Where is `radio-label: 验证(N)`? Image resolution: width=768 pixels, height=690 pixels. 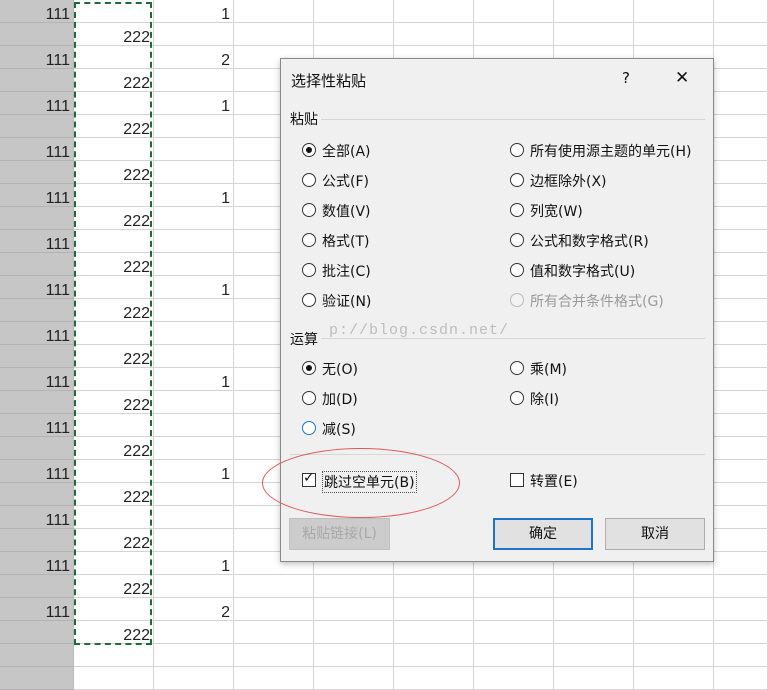 radio-label: 验证(N) is located at coordinates (346, 301).